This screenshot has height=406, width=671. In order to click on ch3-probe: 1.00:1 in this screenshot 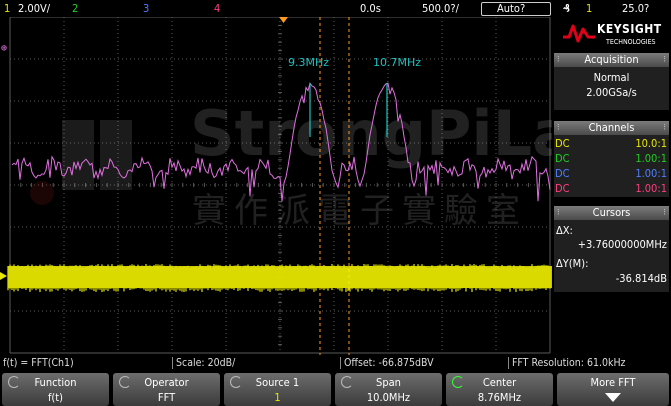, I will do `click(651, 173)`.